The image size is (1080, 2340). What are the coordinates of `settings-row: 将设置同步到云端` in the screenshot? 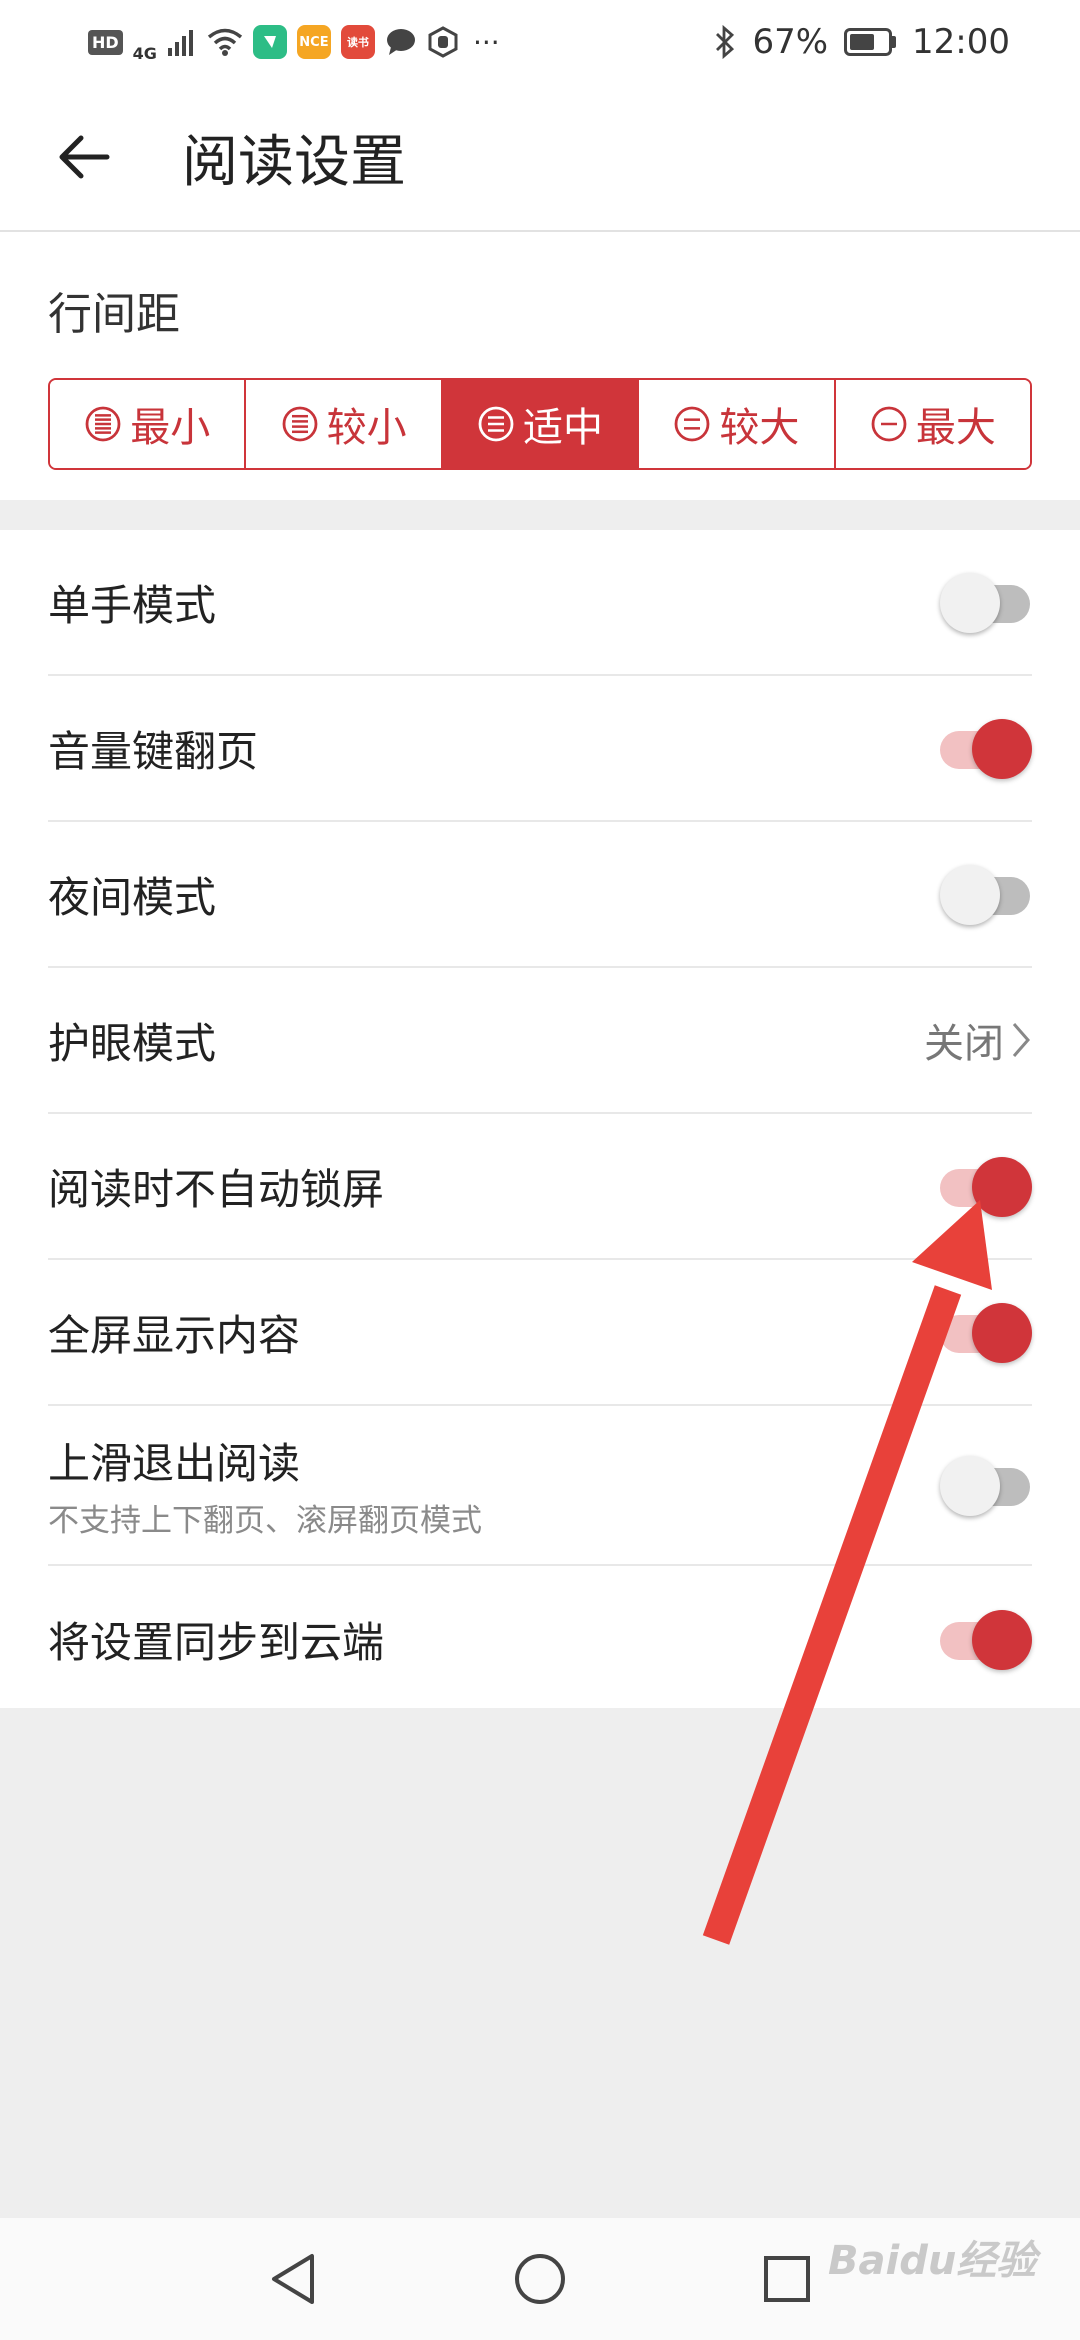 It's located at (540, 1639).